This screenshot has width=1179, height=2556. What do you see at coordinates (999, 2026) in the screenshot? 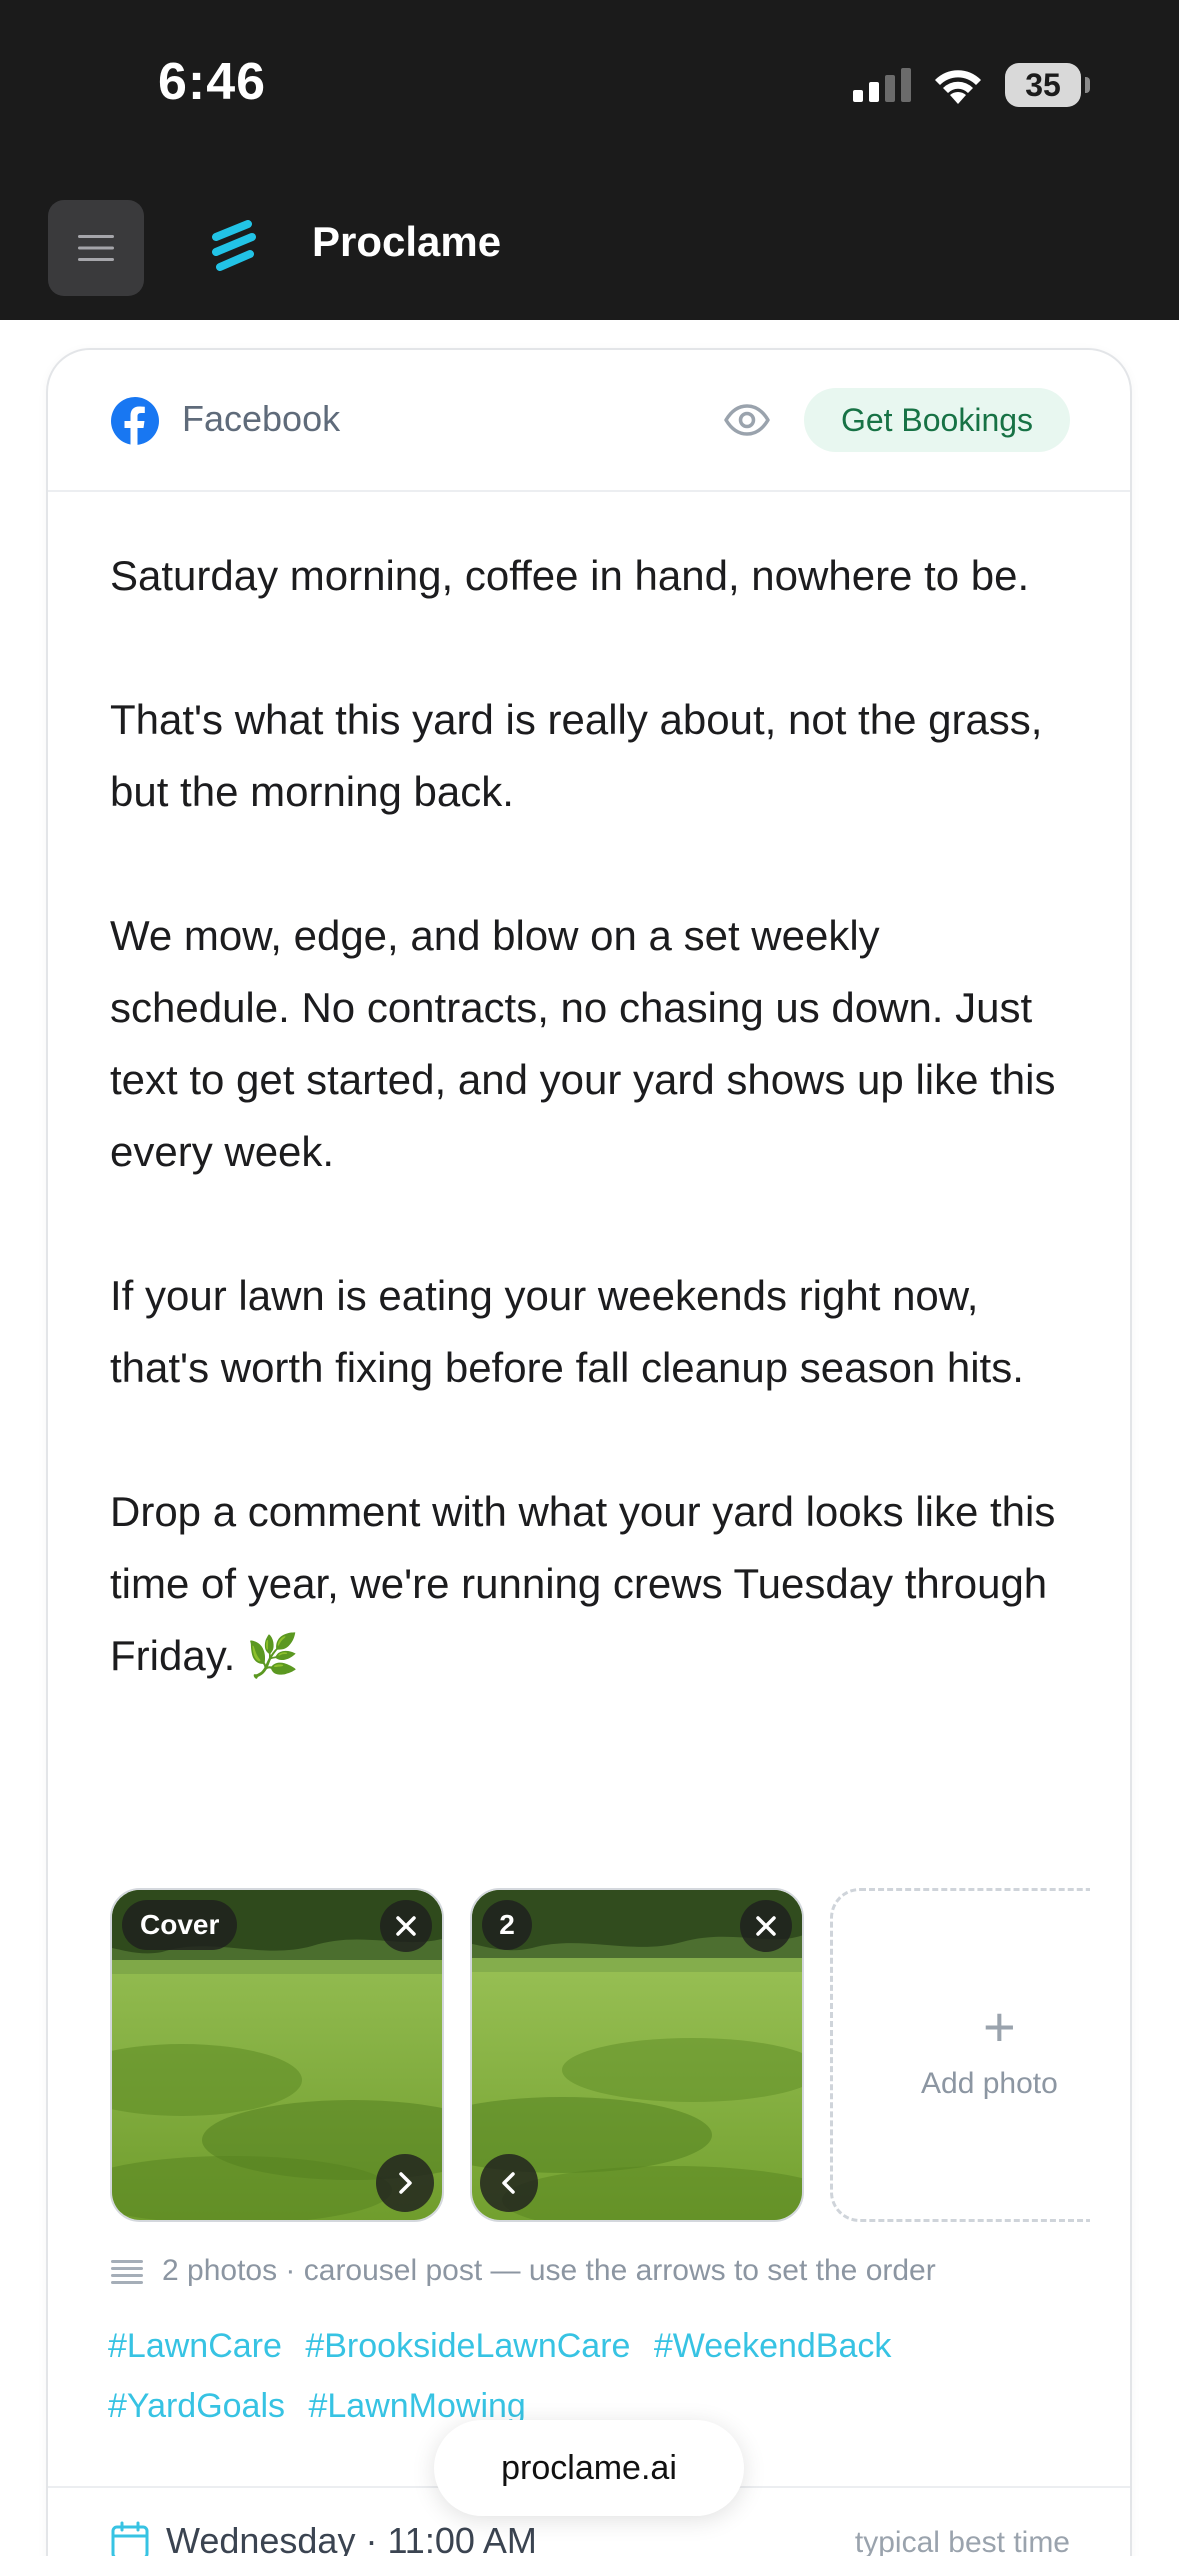
I see `plus-icon: +` at bounding box center [999, 2026].